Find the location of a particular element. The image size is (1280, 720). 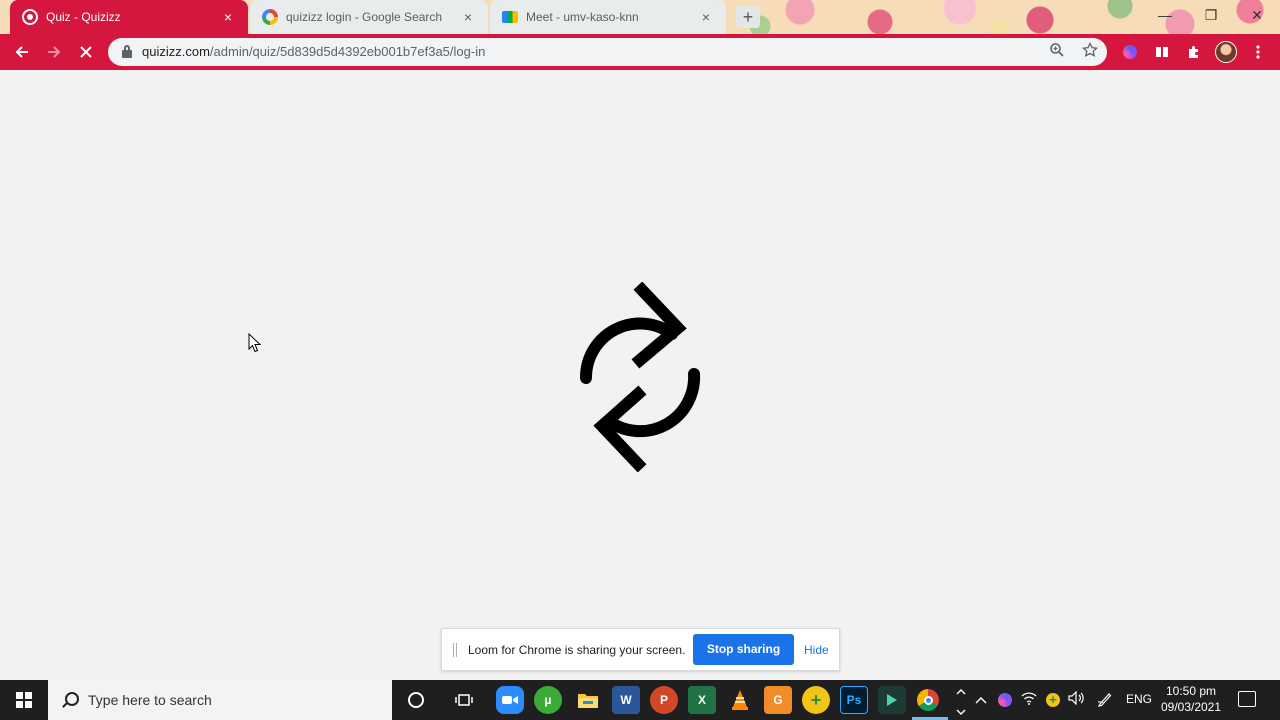

start-button is located at coordinates (24, 700).